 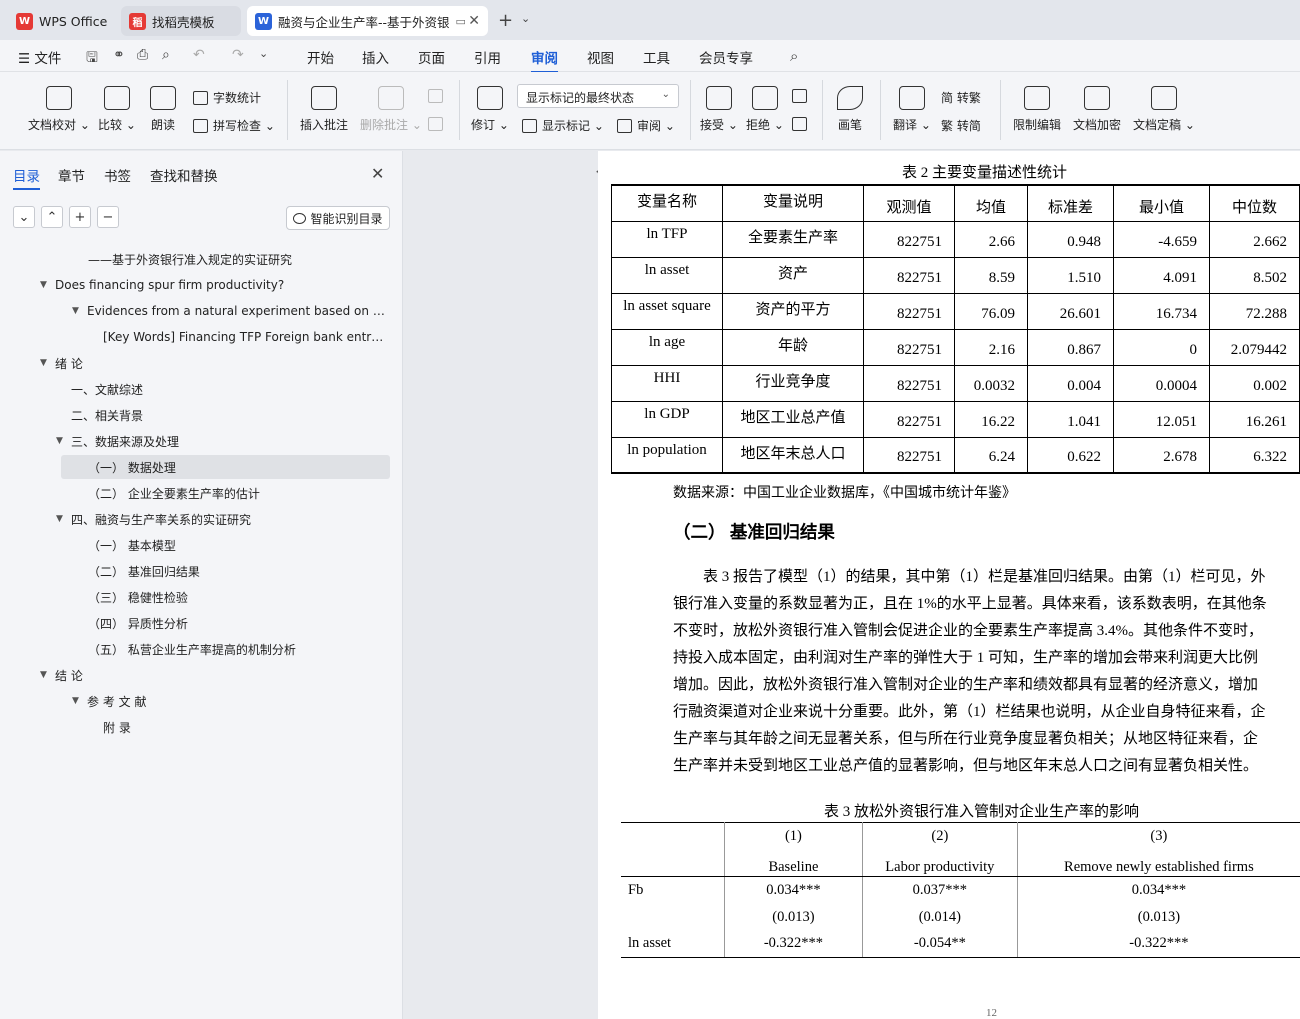 I want to click on compare-button: 比较 ⌄, so click(x=117, y=109).